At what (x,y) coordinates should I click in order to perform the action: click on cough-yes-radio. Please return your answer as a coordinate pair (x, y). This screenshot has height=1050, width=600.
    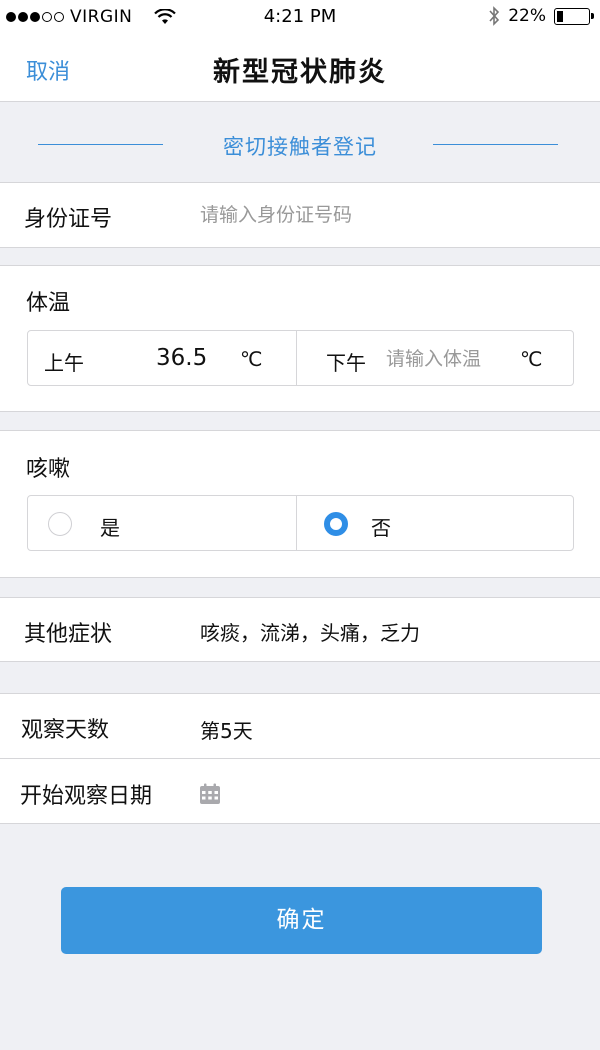
    Looking at the image, I should click on (60, 524).